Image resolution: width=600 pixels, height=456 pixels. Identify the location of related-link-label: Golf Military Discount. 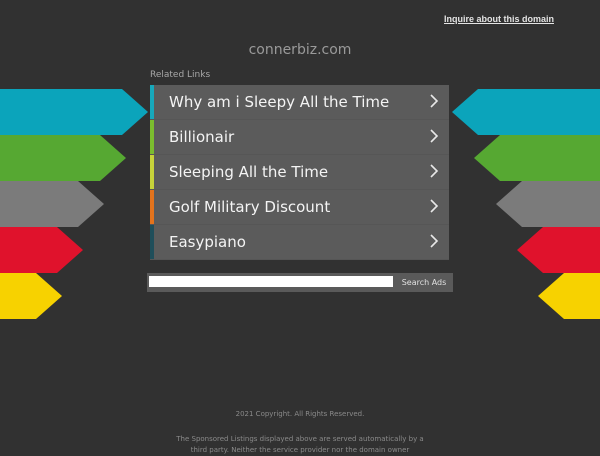
(250, 207).